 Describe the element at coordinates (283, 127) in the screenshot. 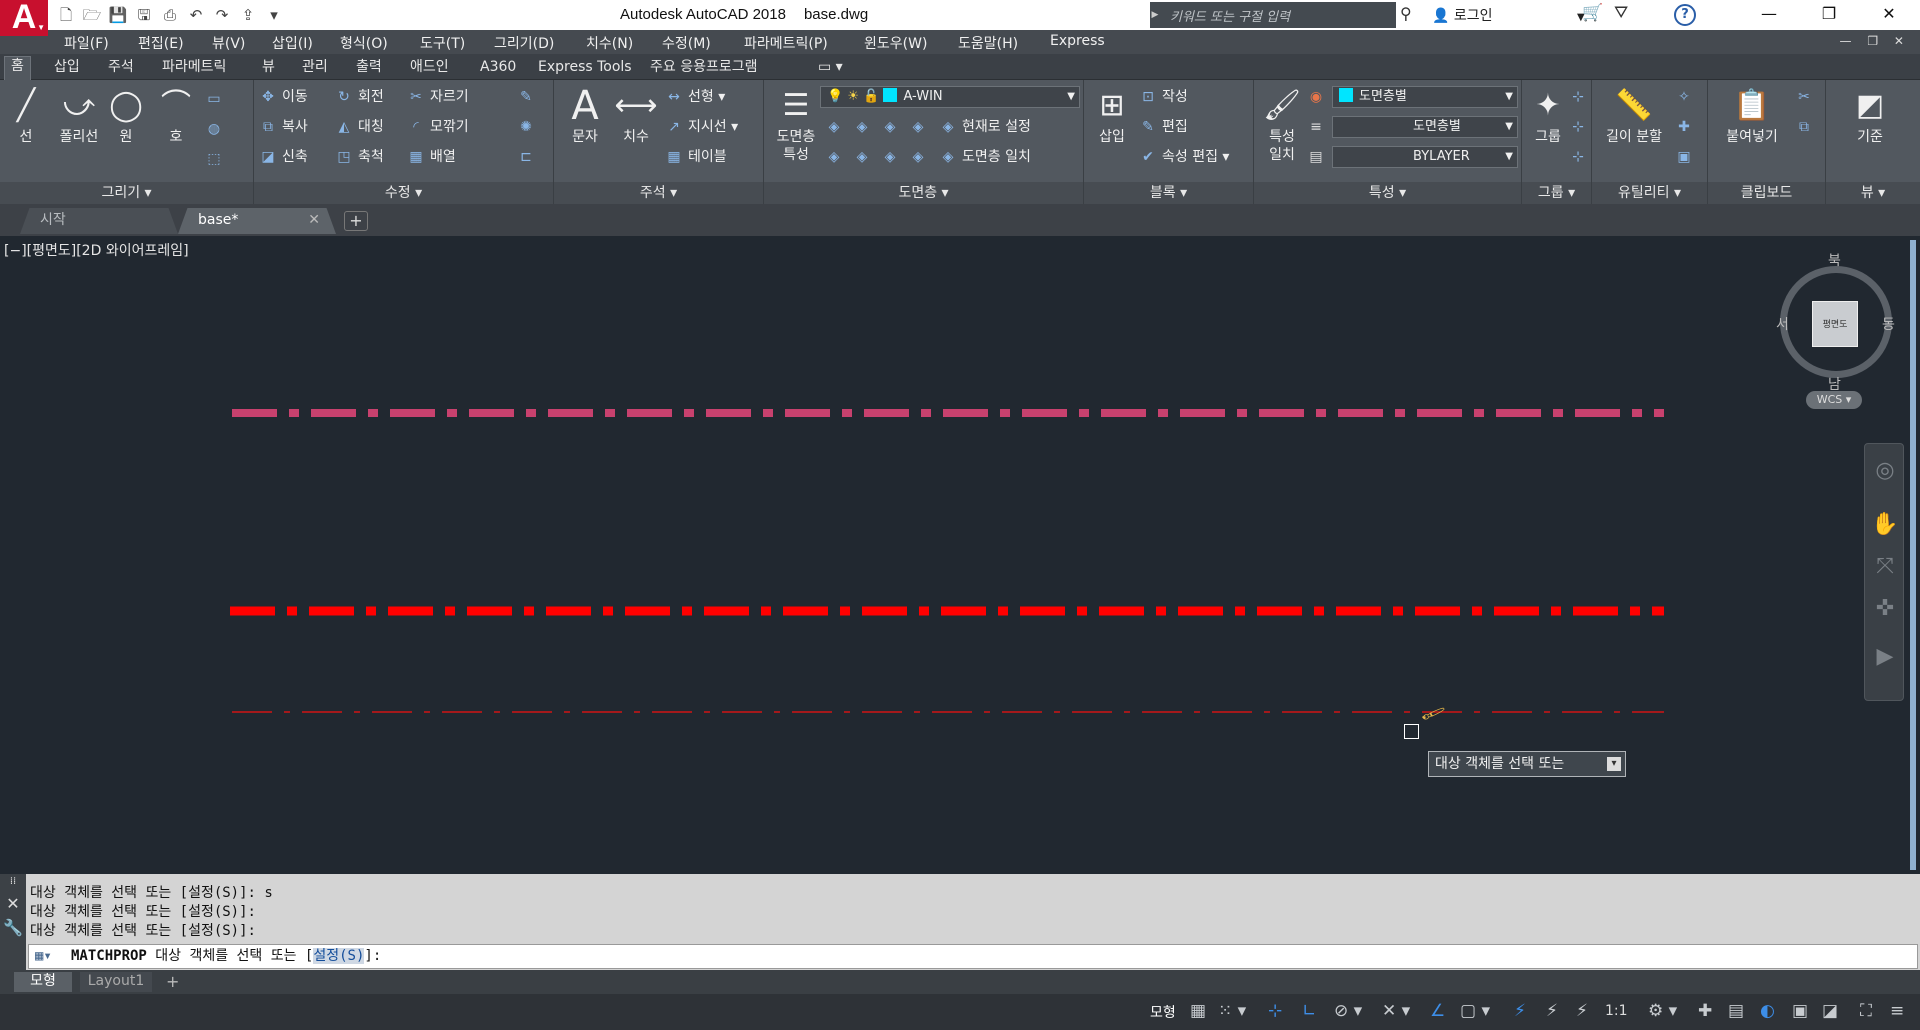

I see `copy-button: ⧉ 복사` at that location.